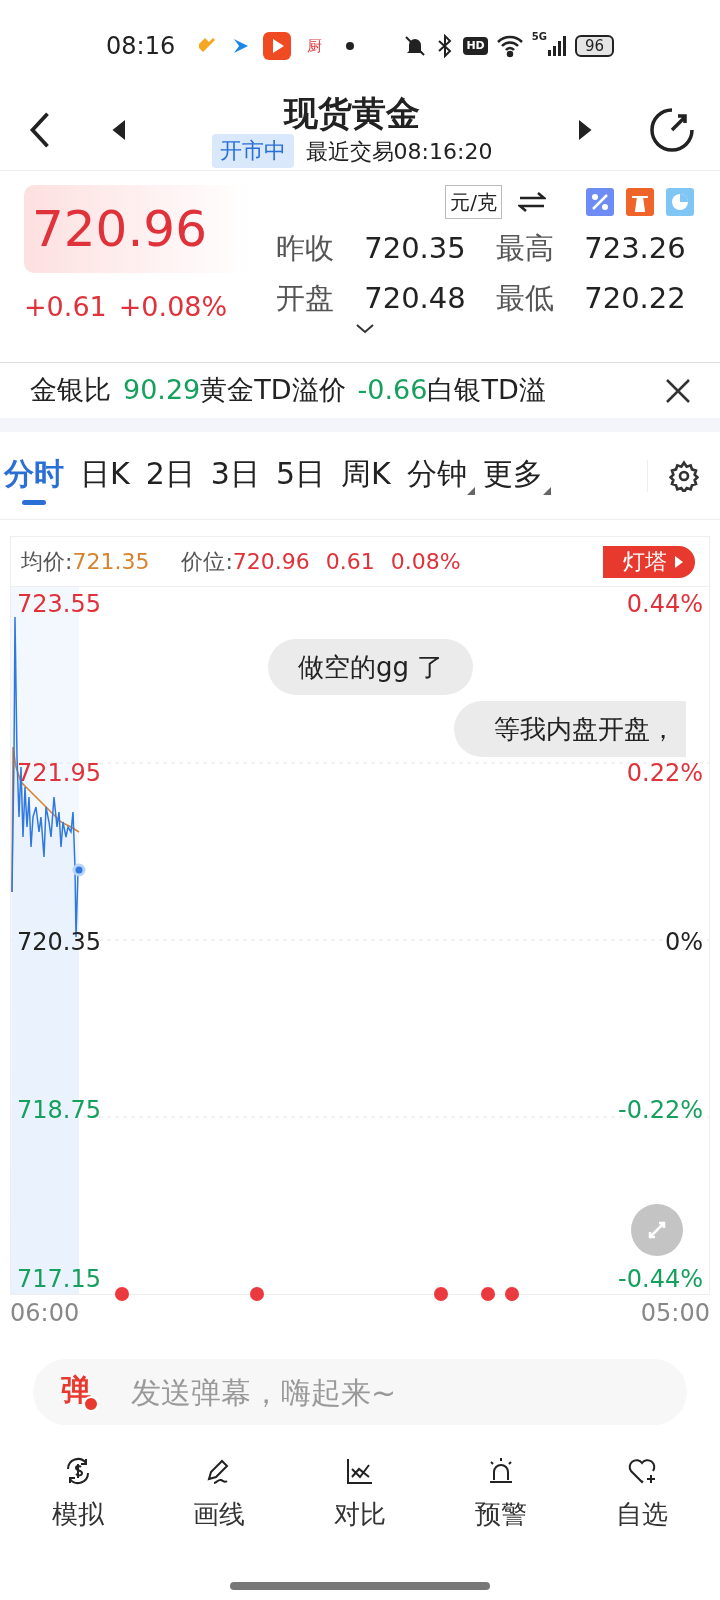  What do you see at coordinates (120, 130) in the screenshot?
I see `previous-icon` at bounding box center [120, 130].